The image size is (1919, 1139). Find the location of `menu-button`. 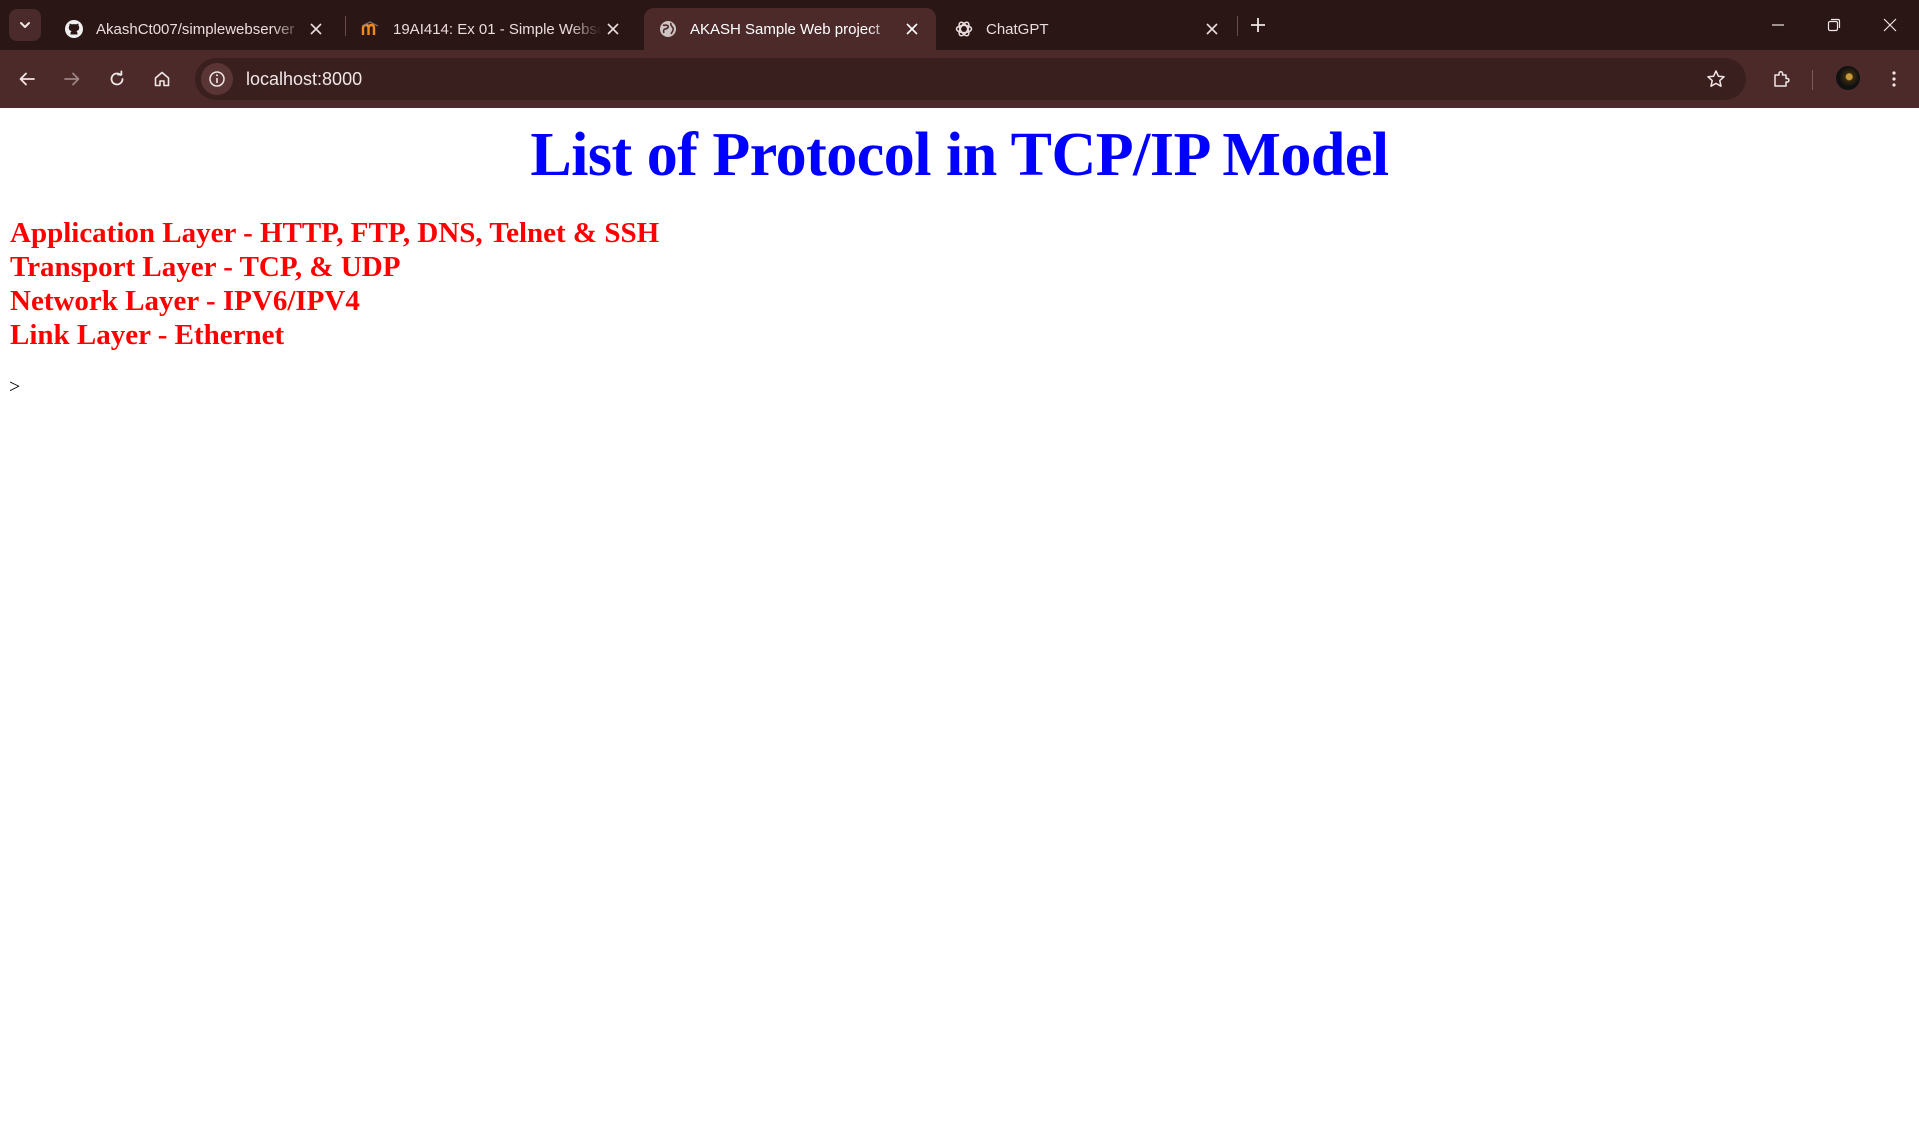

menu-button is located at coordinates (1894, 79).